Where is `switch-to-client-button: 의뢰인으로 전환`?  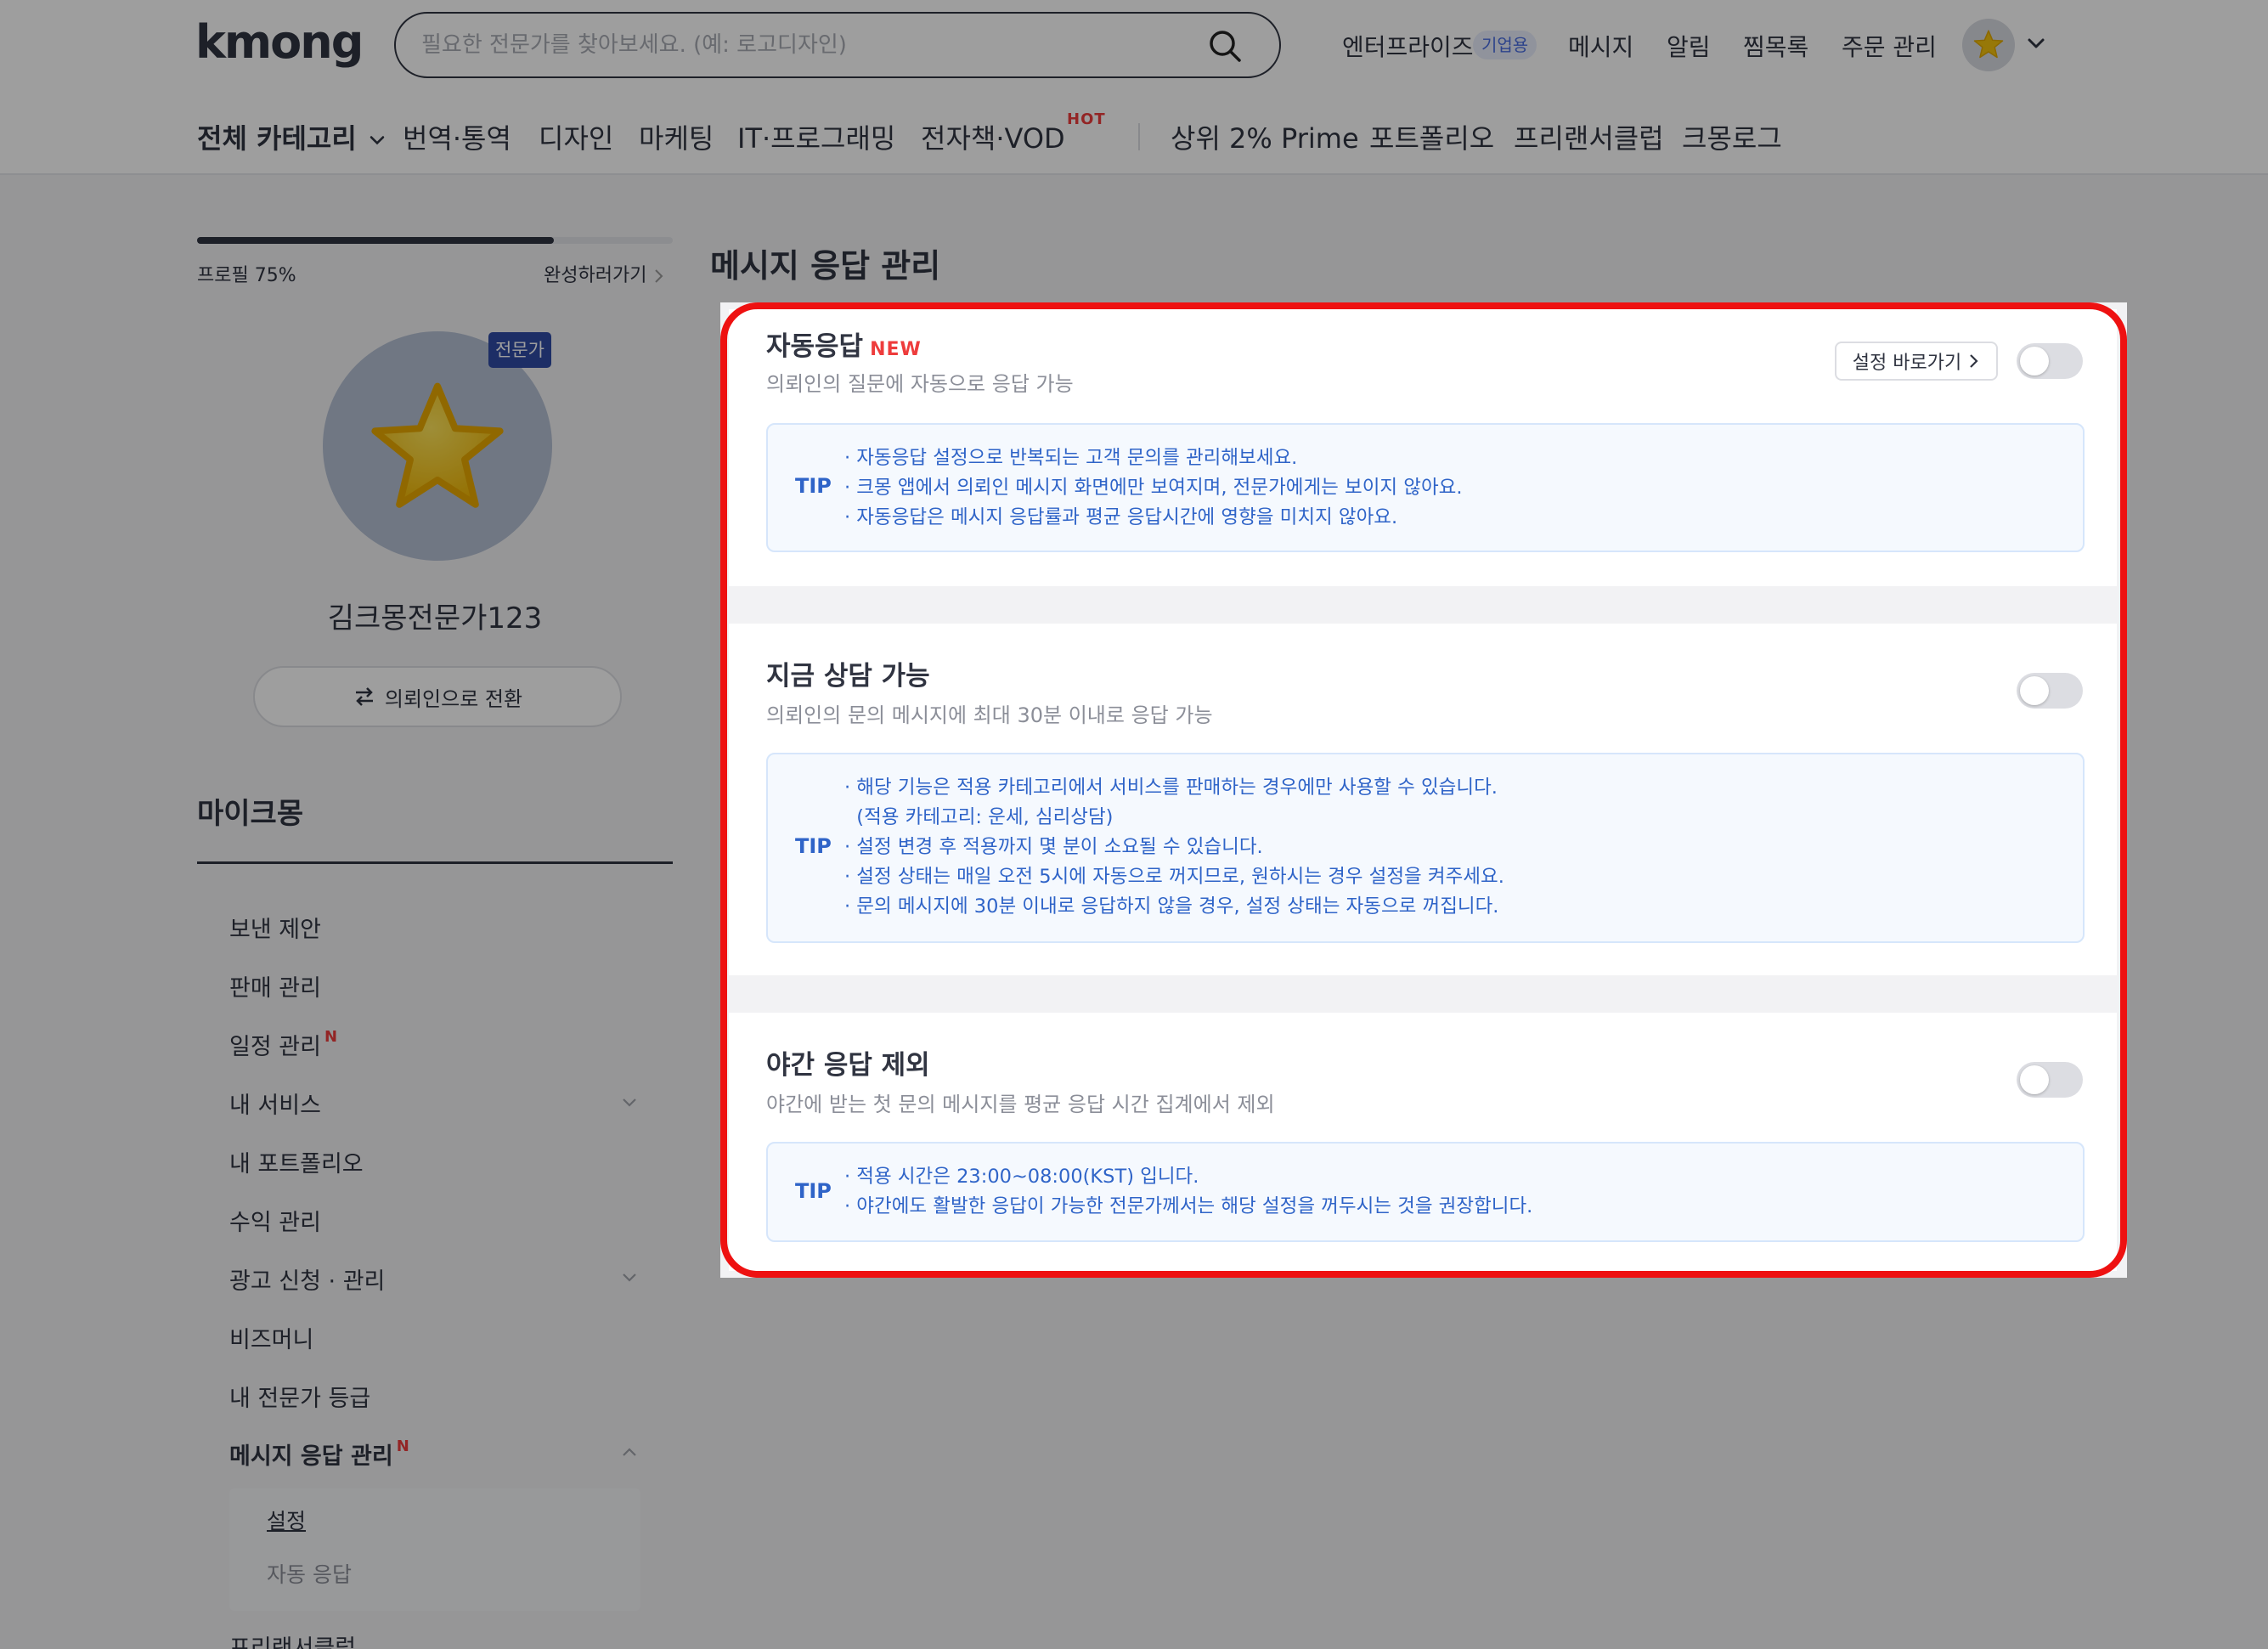 switch-to-client-button: 의뢰인으로 전환 is located at coordinates (437, 696).